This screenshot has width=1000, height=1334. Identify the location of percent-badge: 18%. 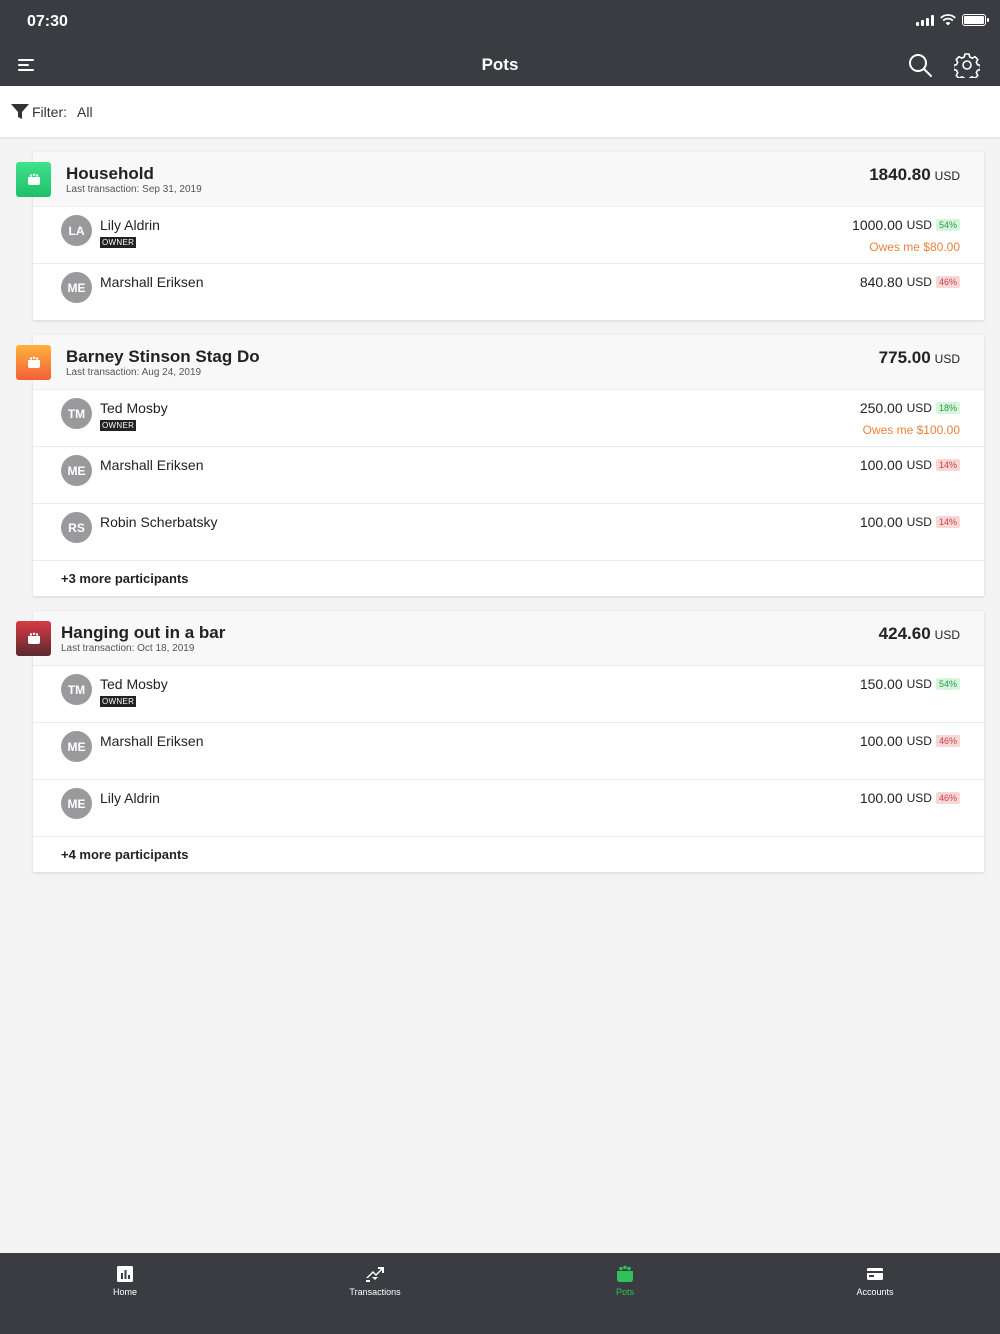
(947, 408).